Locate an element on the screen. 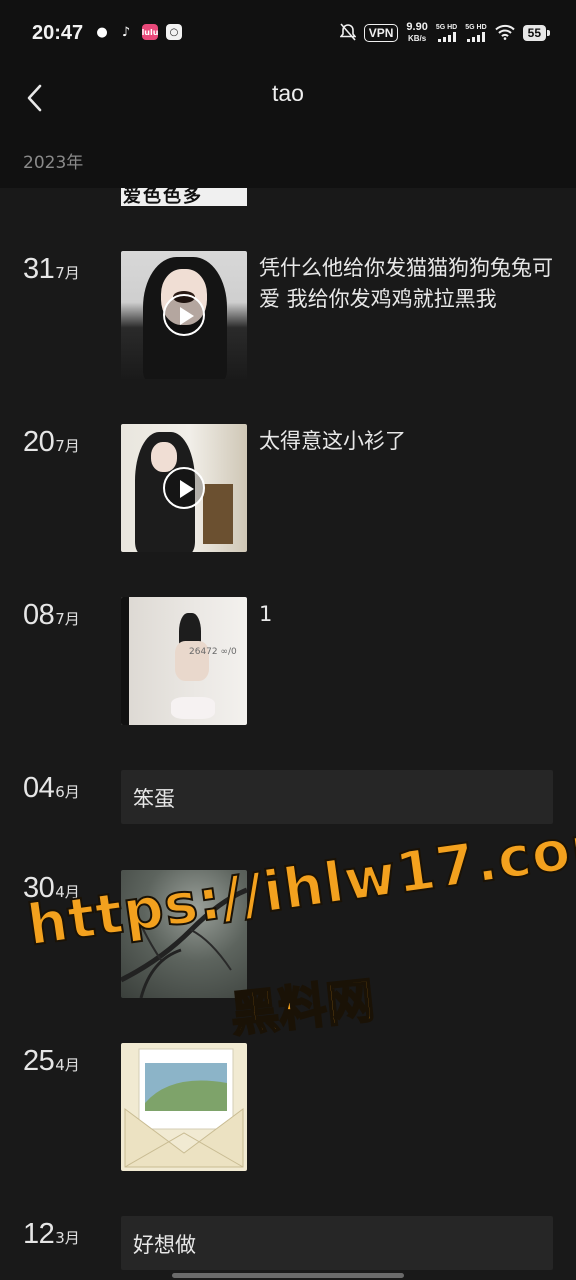  vpn-badge: VPN is located at coordinates (381, 33).